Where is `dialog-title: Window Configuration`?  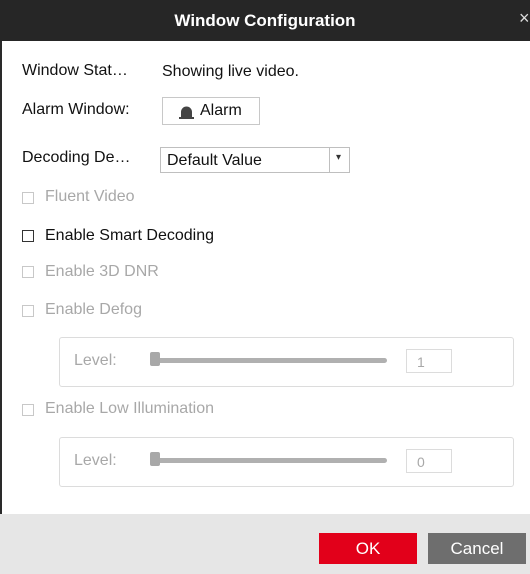 dialog-title: Window Configuration is located at coordinates (265, 20).